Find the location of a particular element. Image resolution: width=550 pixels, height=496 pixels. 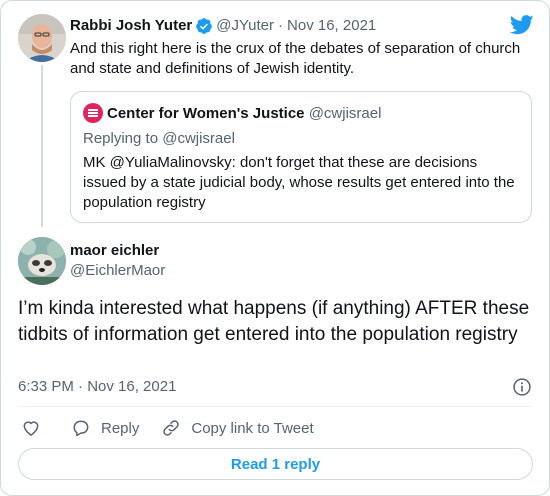

like-button is located at coordinates (31, 428).